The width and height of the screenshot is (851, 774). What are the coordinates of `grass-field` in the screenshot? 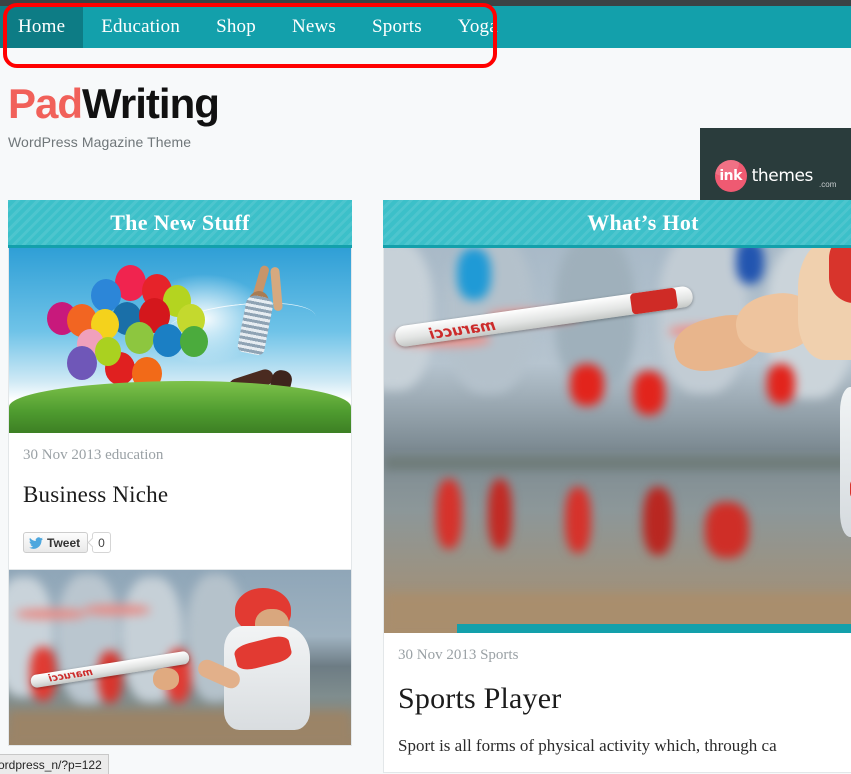 It's located at (180, 407).